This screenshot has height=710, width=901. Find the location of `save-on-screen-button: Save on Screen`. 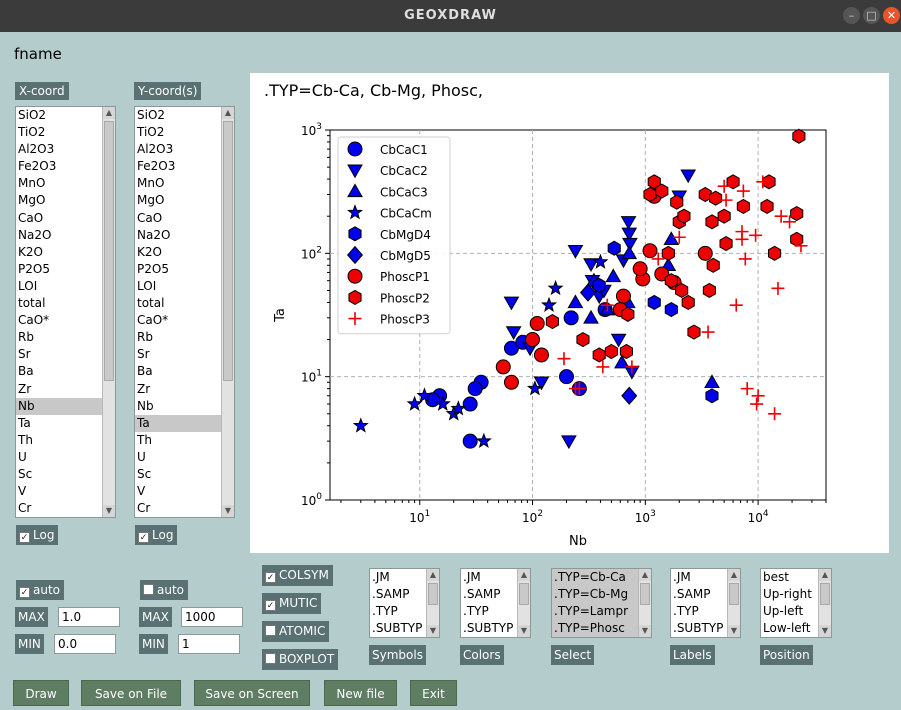

save-on-screen-button: Save on Screen is located at coordinates (252, 693).